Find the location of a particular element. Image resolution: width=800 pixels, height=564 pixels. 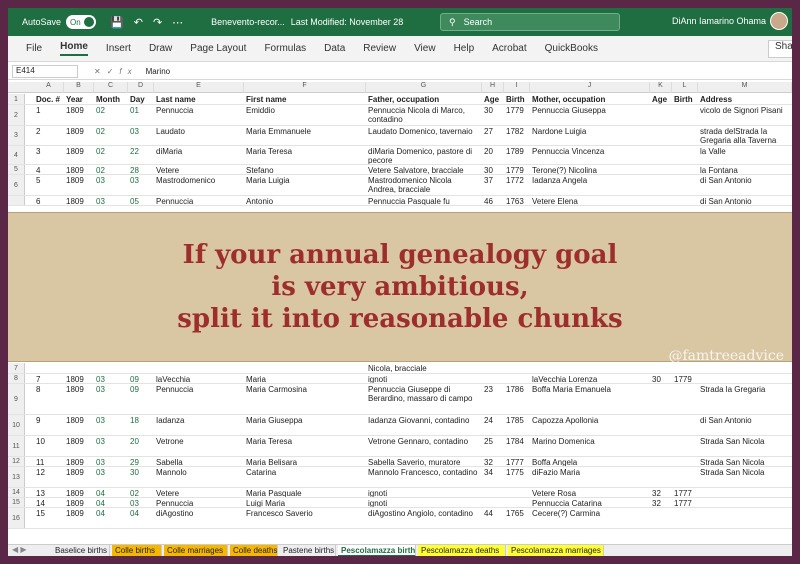

row-number: 5 is located at coordinates (16, 169).